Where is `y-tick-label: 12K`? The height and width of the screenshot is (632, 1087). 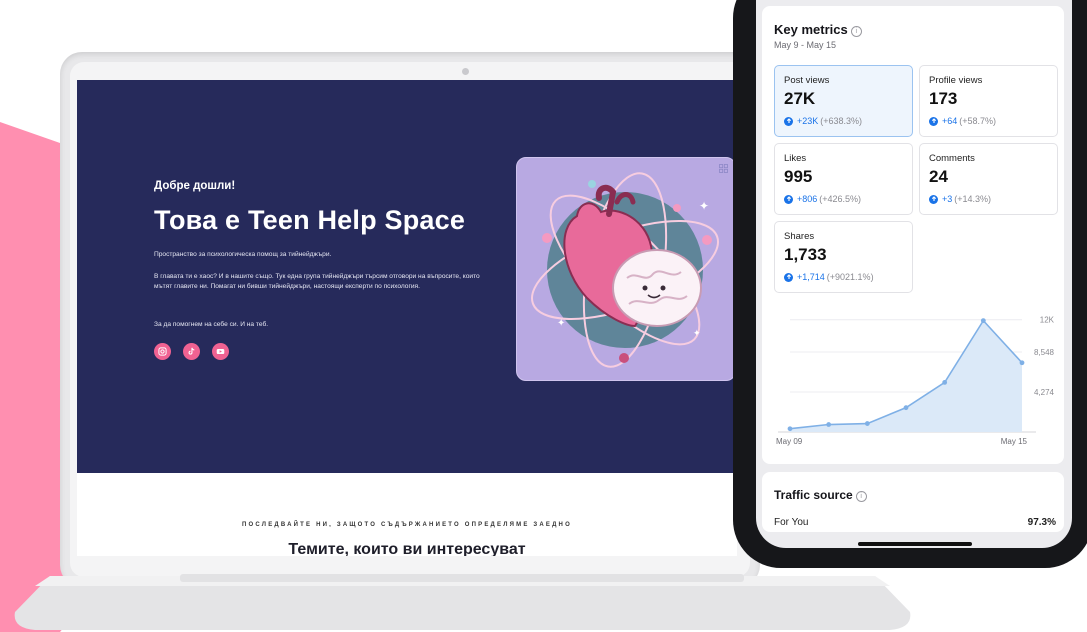 y-tick-label: 12K is located at coordinates (1047, 320).